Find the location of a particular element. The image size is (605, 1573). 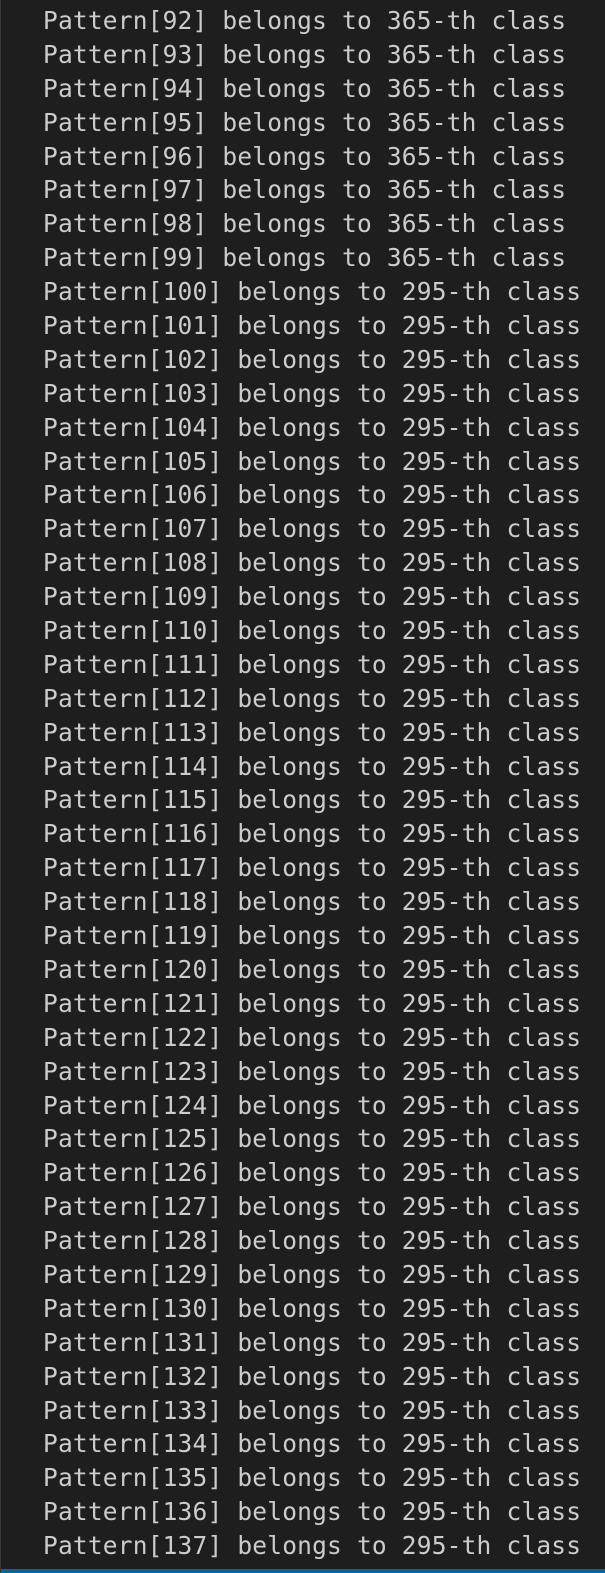

terminal-line: Pattern[122] belongs to 295-th class is located at coordinates (312, 1037).